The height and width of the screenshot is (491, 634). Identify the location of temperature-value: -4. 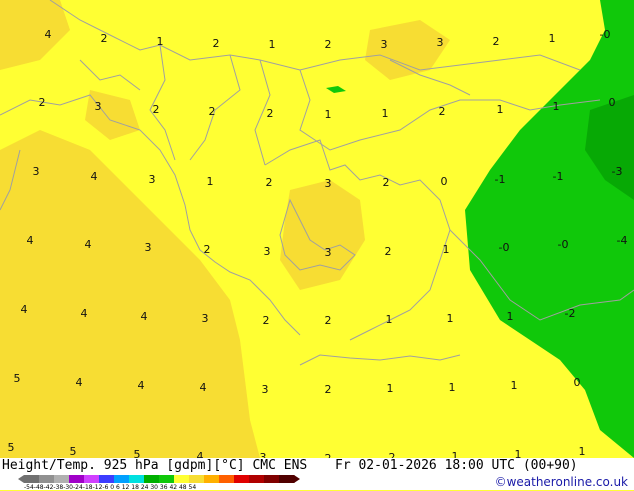
(622, 240).